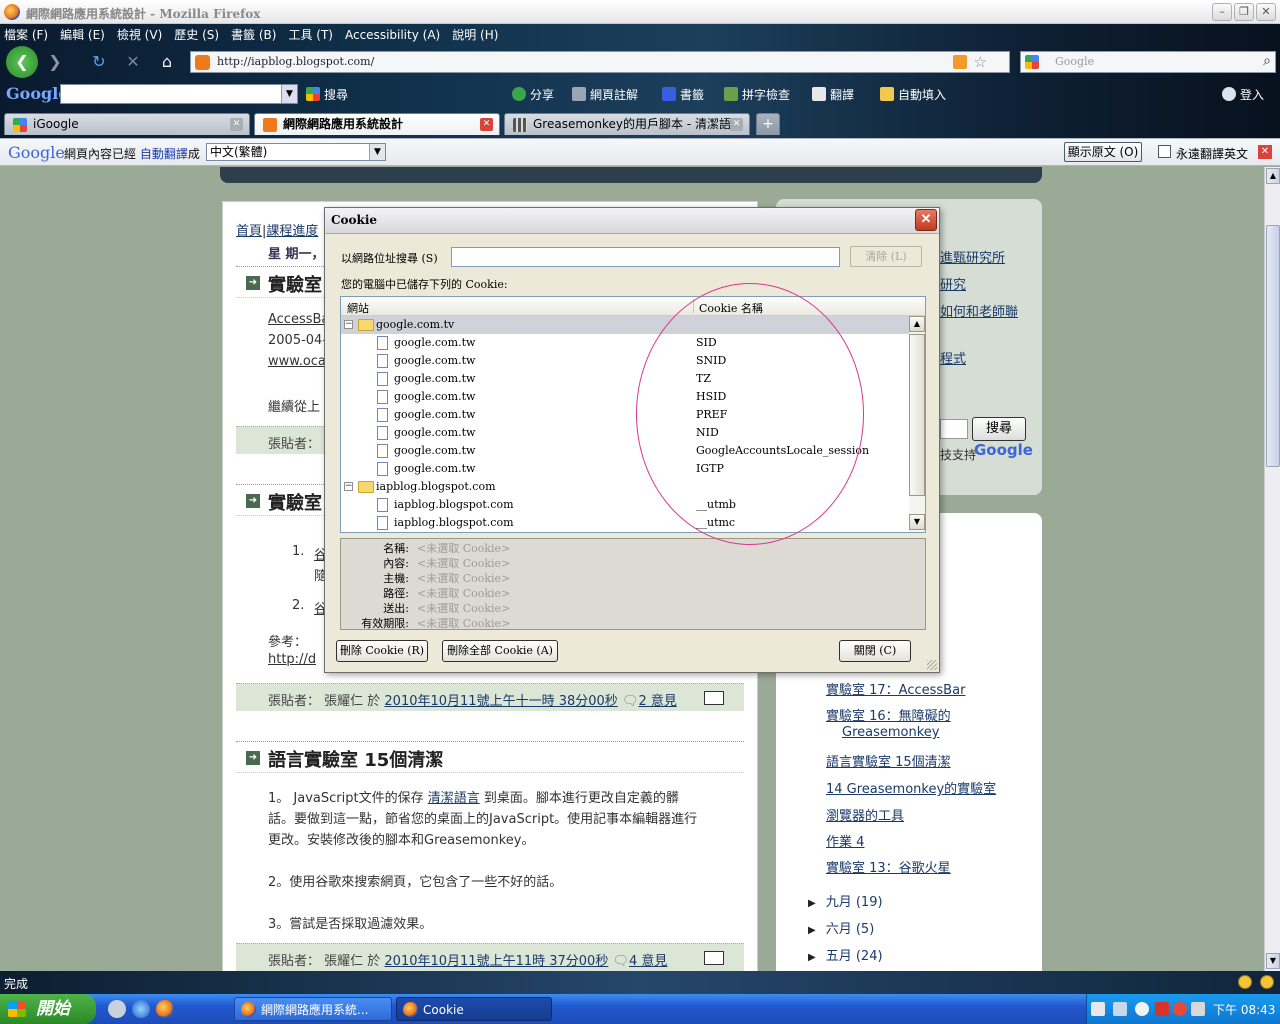 The width and height of the screenshot is (1280, 1024). I want to click on internet-explorer-icon, so click(141, 1009).